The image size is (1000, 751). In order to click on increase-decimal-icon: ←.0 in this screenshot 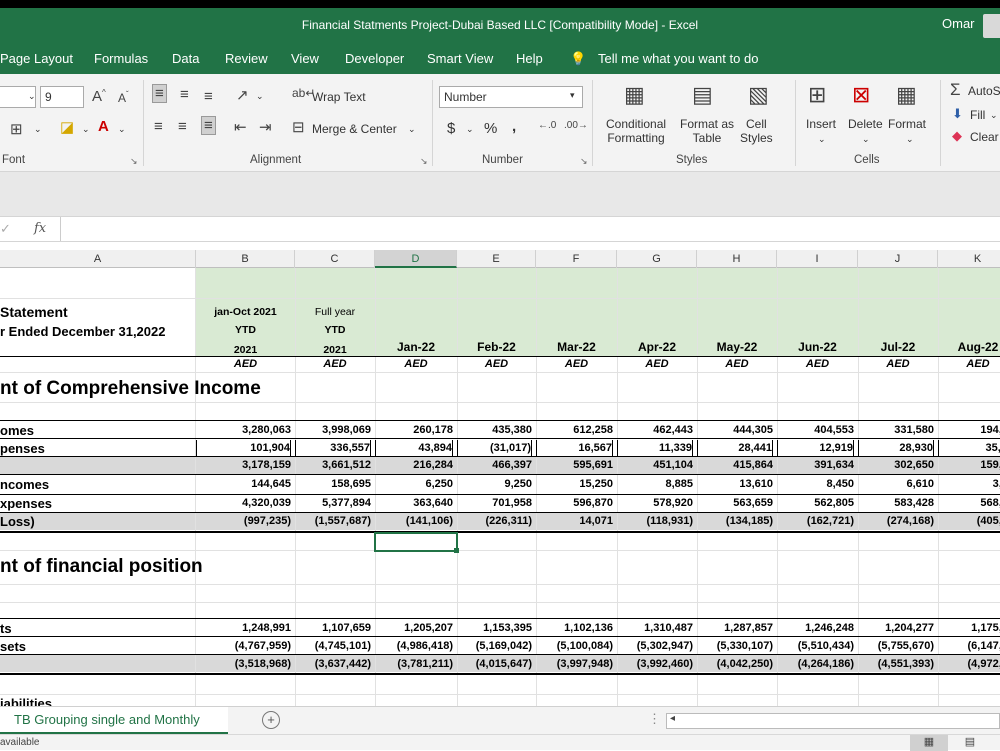, I will do `click(547, 125)`.